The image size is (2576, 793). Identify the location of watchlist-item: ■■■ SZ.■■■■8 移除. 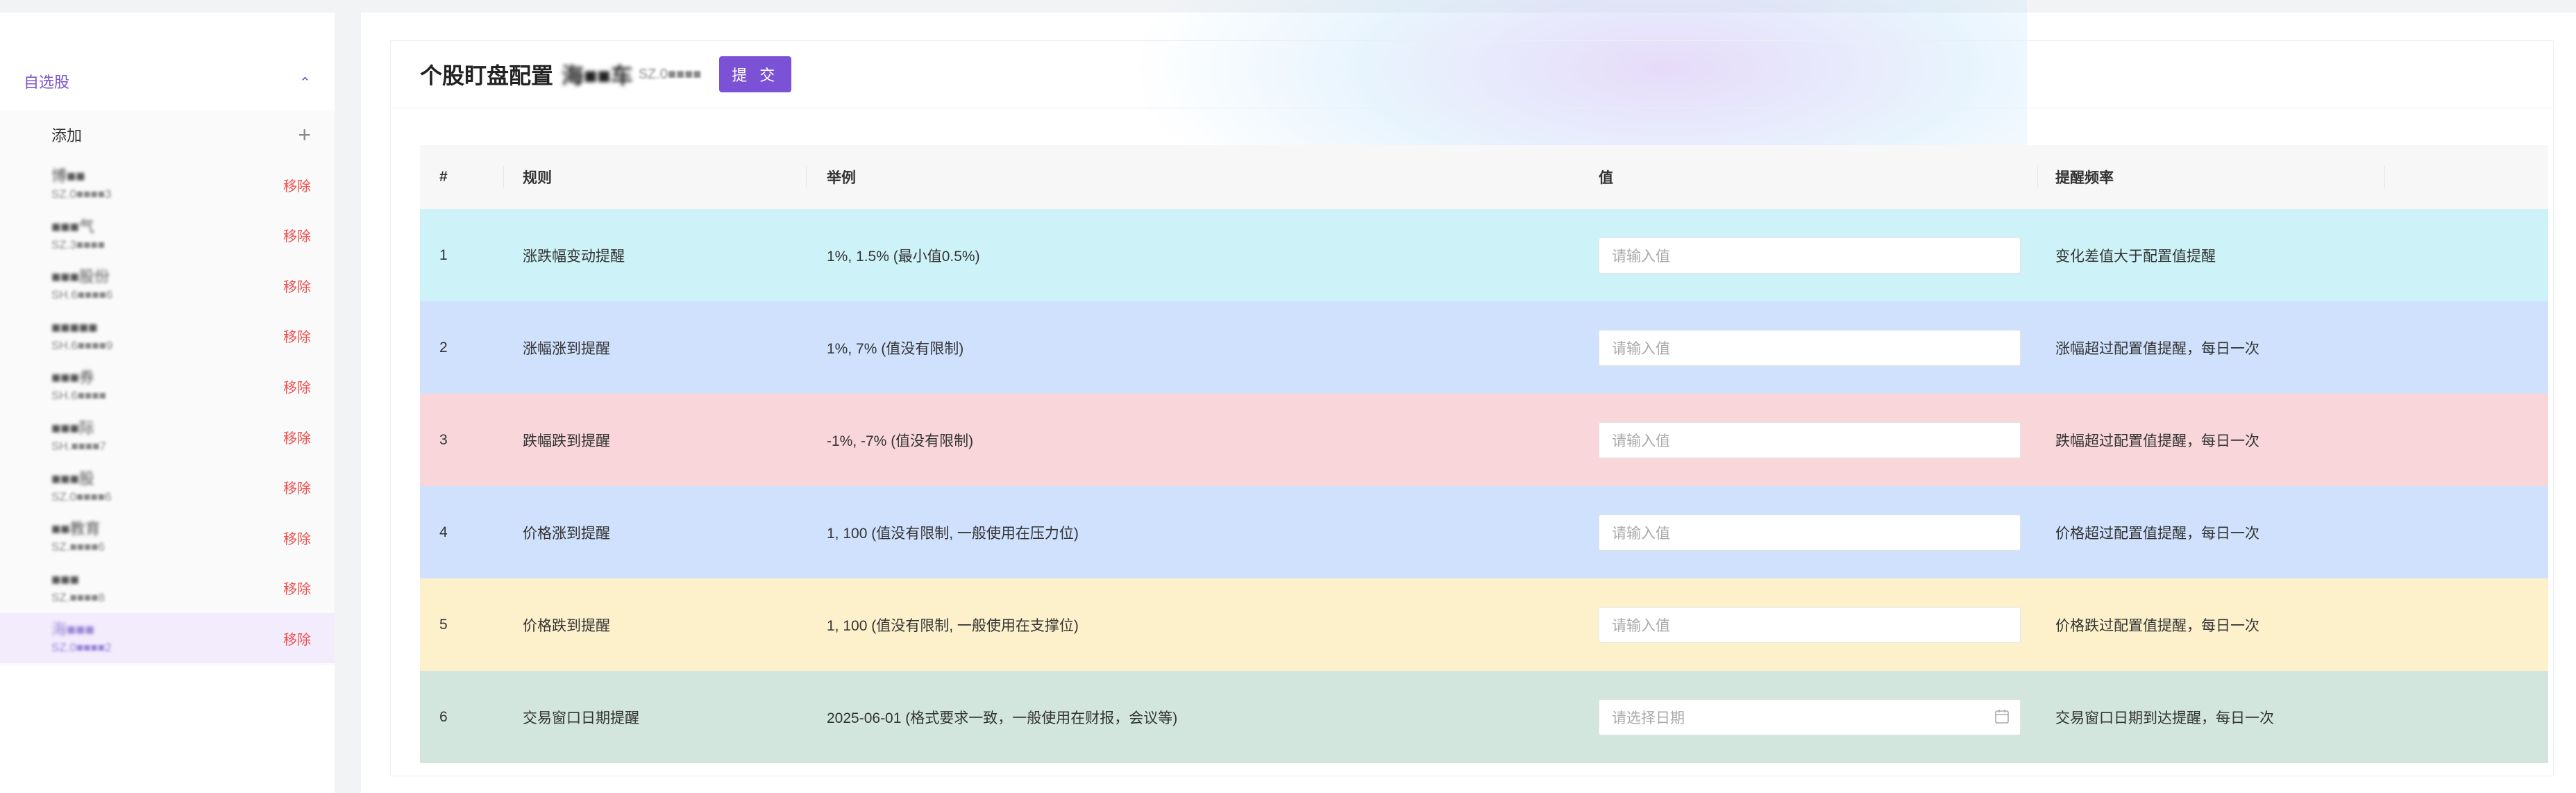
(167, 588).